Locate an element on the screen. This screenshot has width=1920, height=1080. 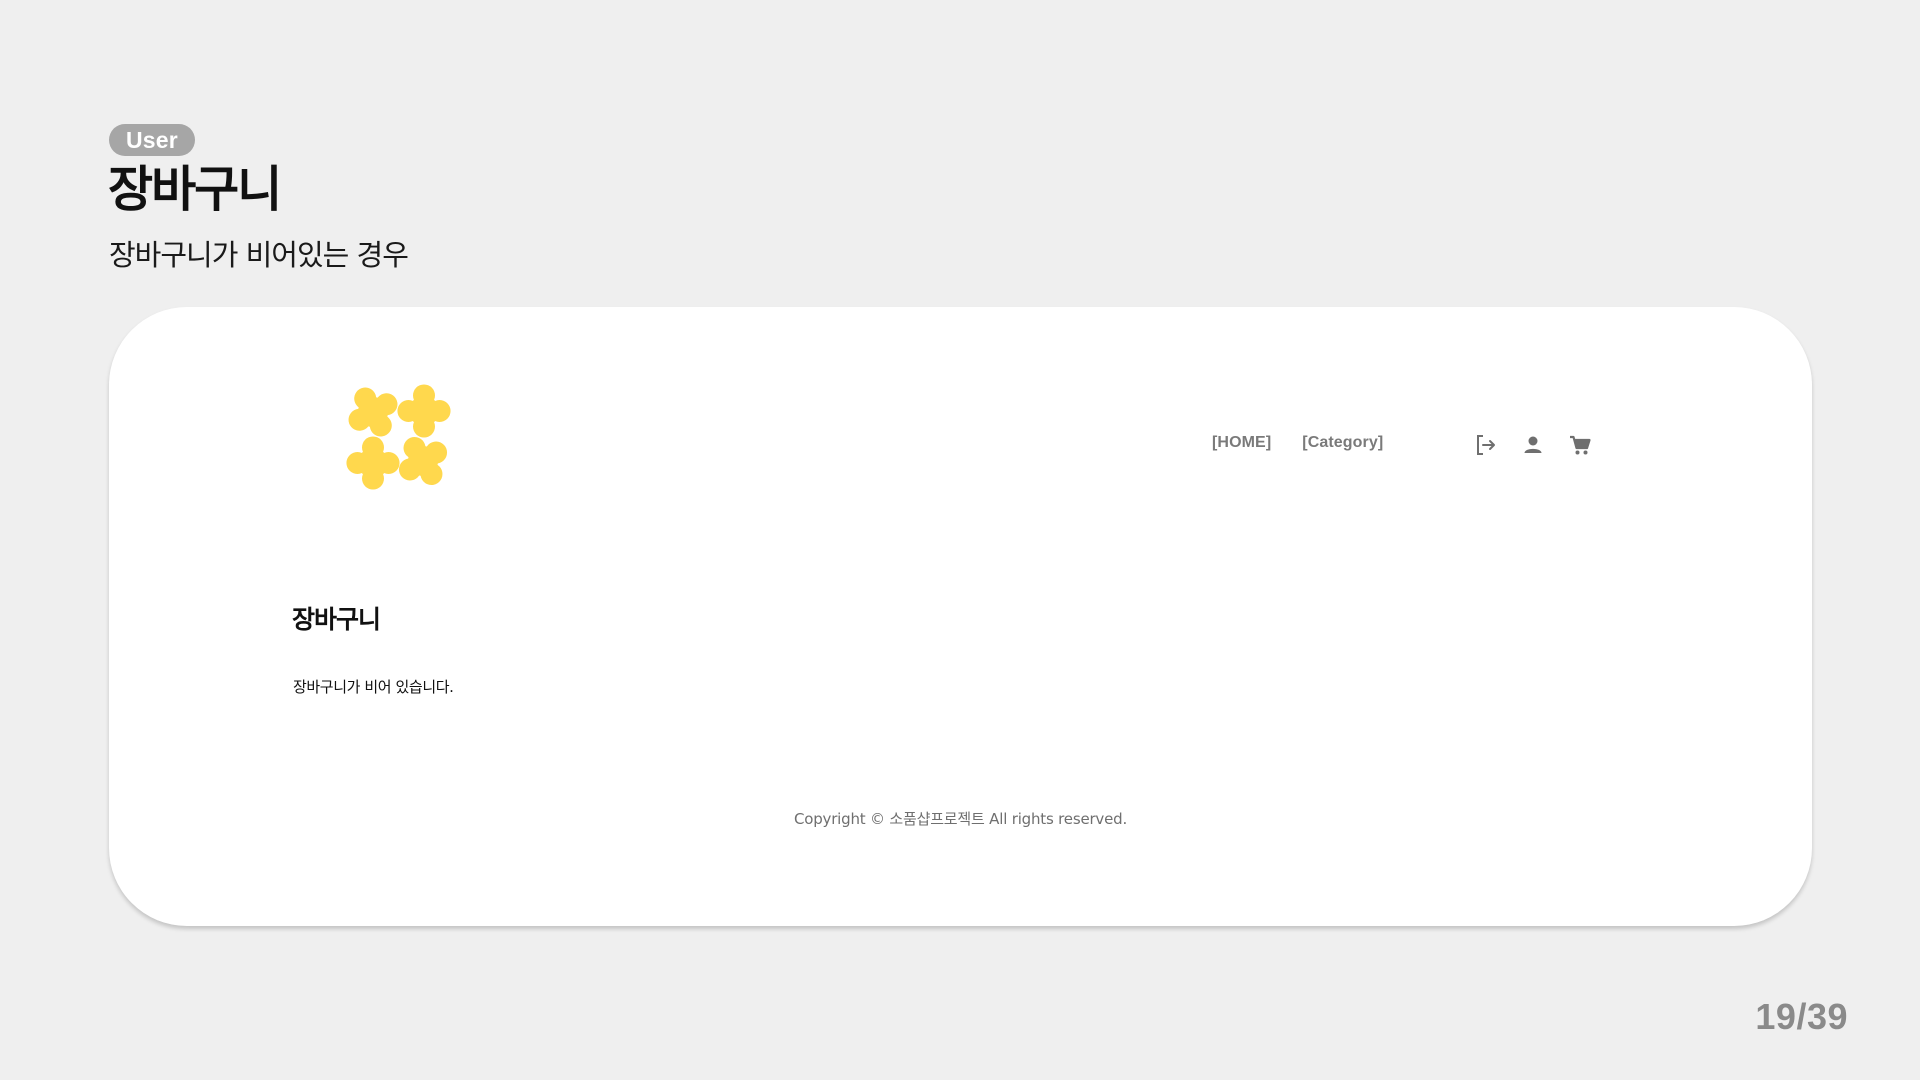
clover-logo-icon is located at coordinates (400, 439).